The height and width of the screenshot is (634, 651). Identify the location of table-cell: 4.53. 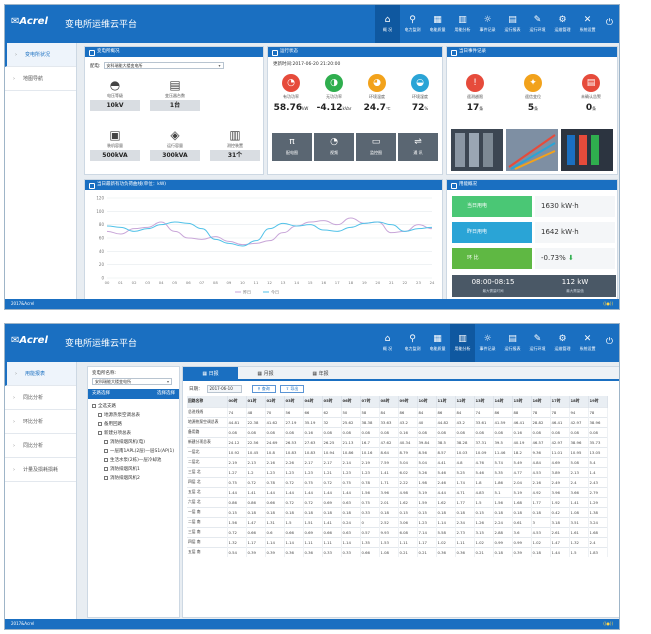
(541, 471).